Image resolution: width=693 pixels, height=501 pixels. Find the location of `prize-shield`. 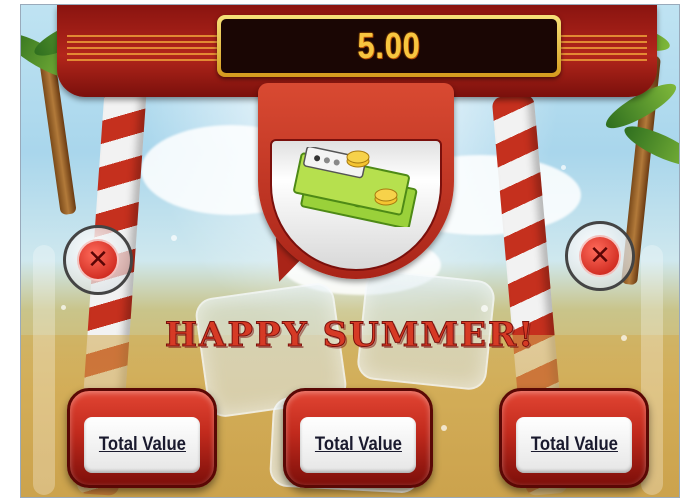

prize-shield is located at coordinates (356, 188).